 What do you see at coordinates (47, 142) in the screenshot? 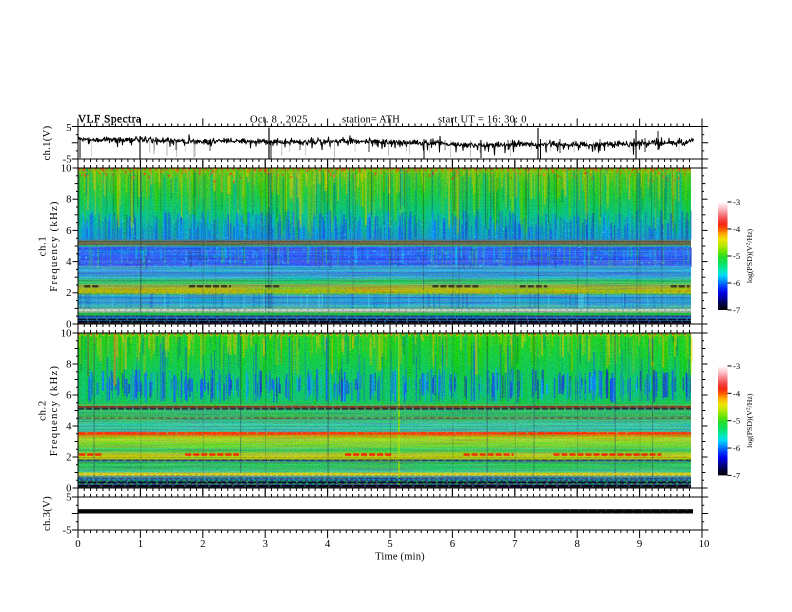
I see `svg-text: ch.1(V)` at bounding box center [47, 142].